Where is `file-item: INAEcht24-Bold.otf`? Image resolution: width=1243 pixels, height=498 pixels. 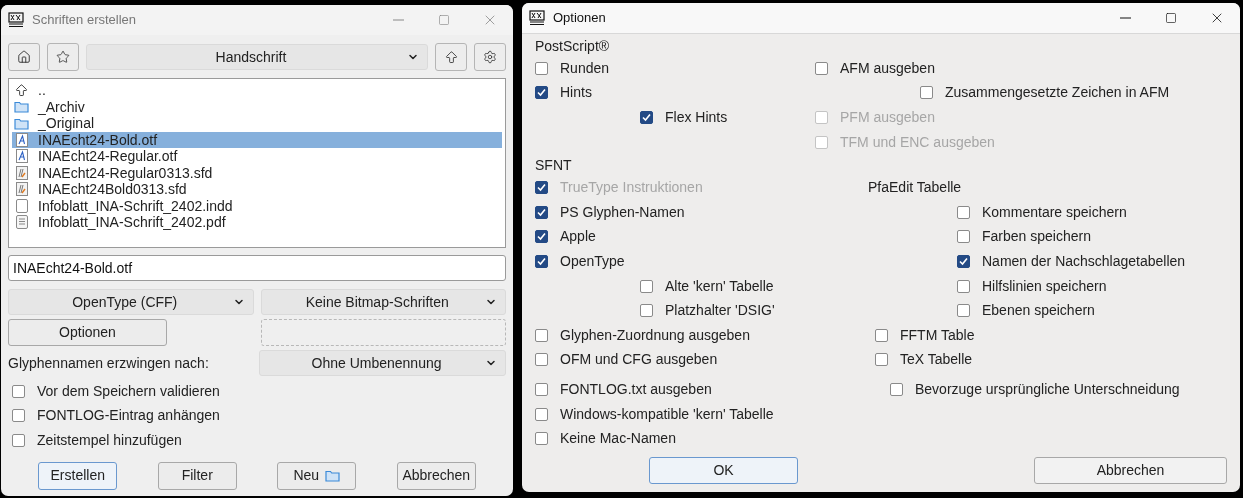
file-item: INAEcht24-Bold.otf is located at coordinates (257, 139).